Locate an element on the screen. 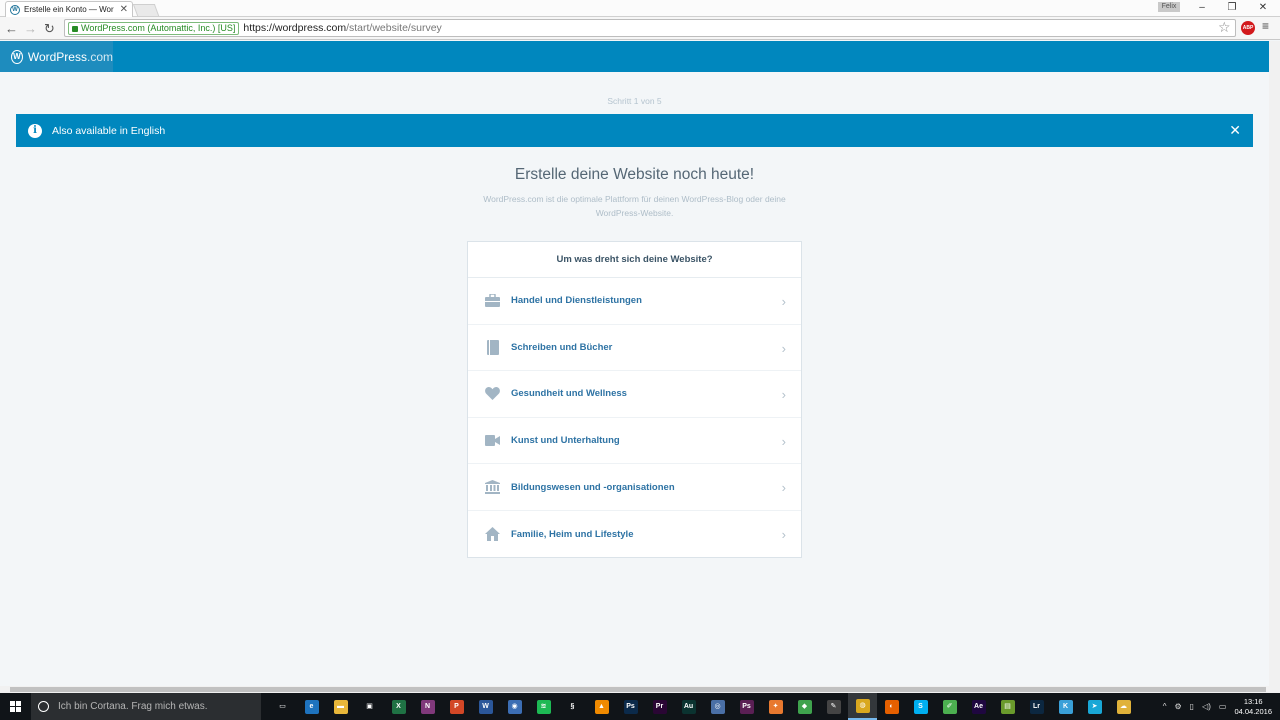 The height and width of the screenshot is (720, 1280). browser-menu-icon: ≡ is located at coordinates (1265, 26).